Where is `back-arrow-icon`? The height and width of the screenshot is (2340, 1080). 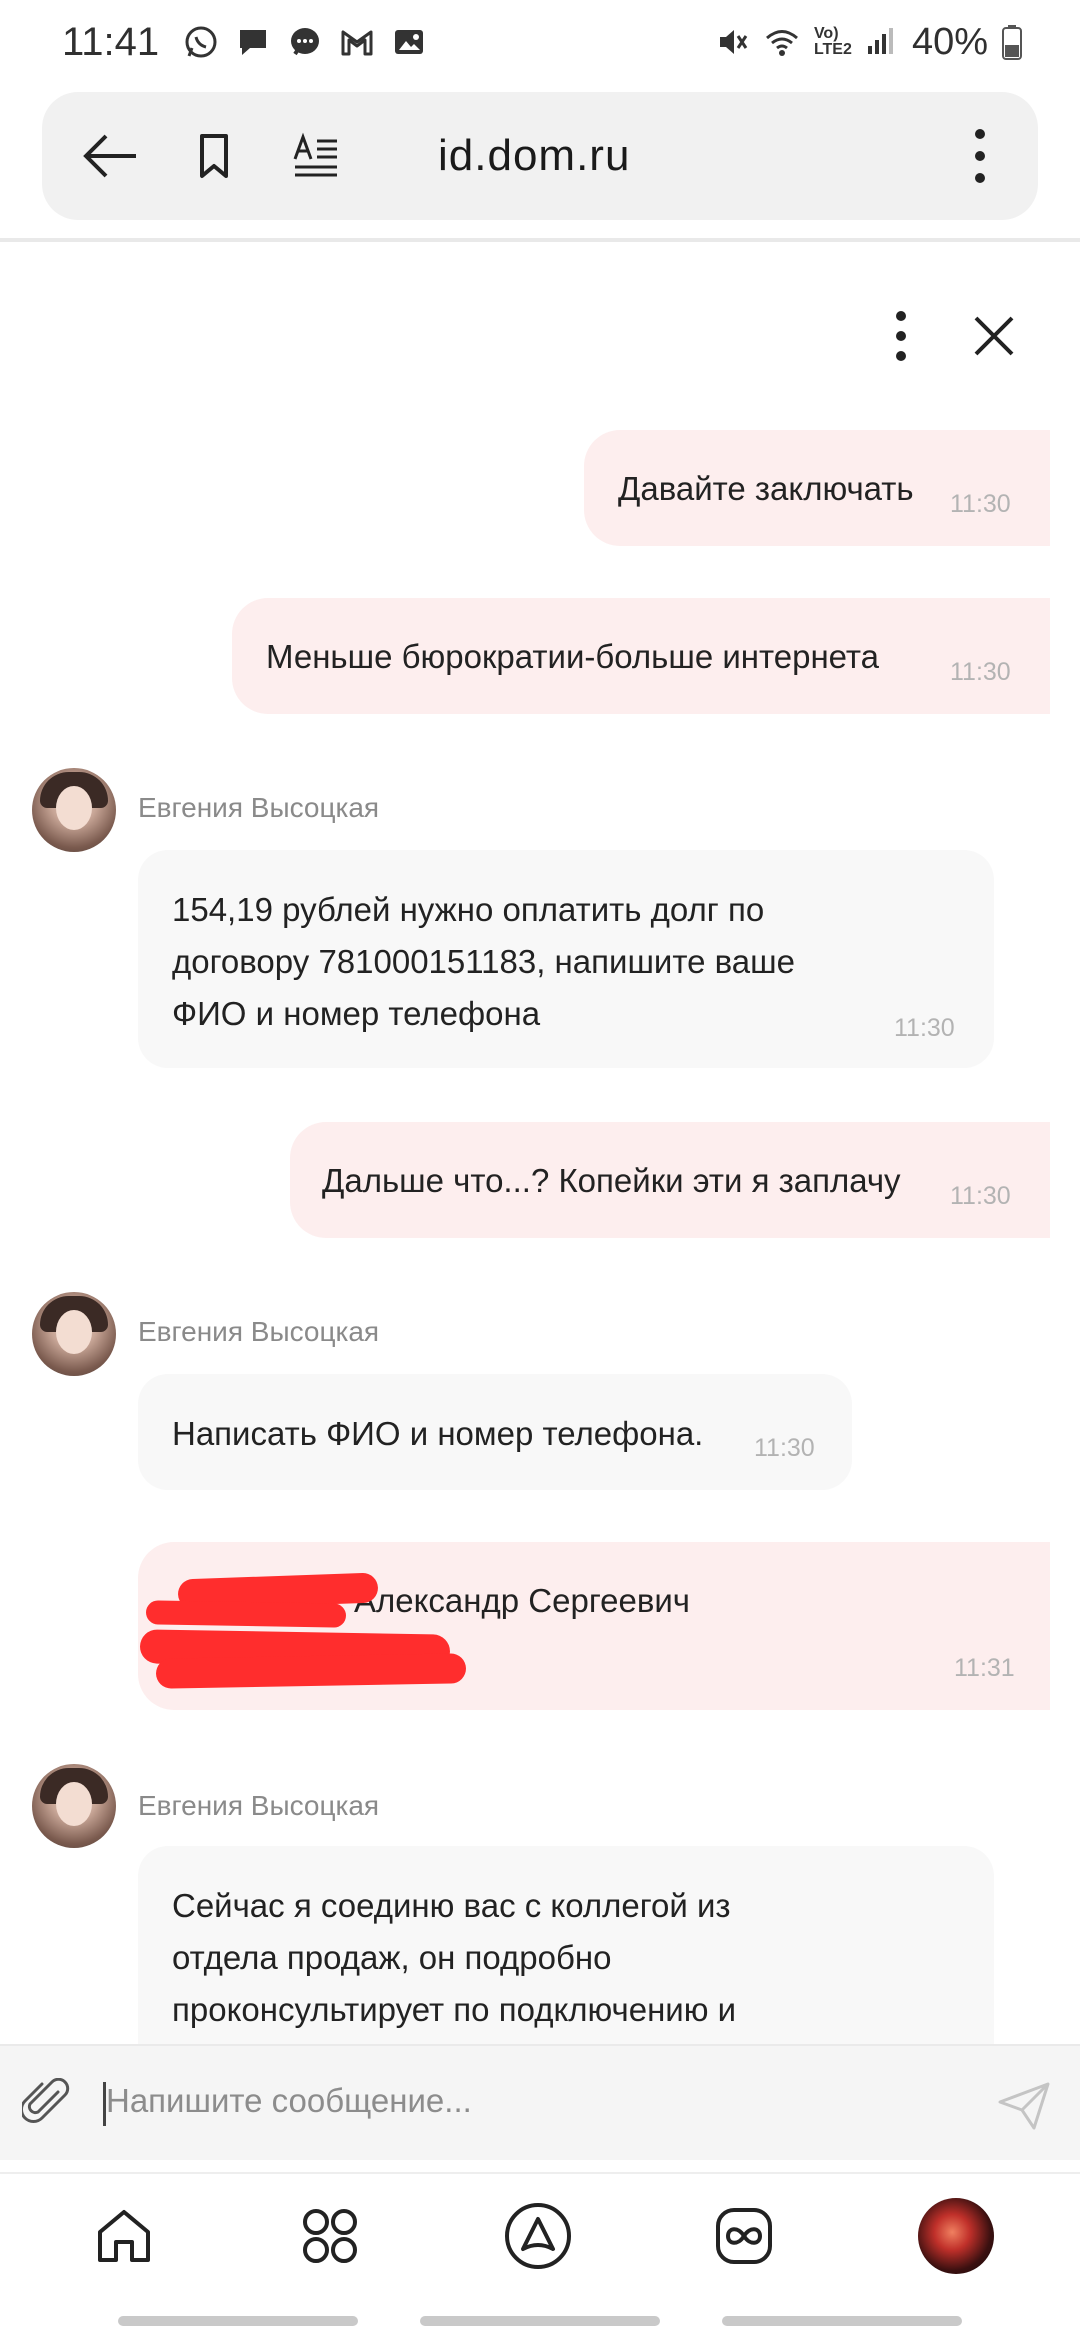 back-arrow-icon is located at coordinates (109, 156).